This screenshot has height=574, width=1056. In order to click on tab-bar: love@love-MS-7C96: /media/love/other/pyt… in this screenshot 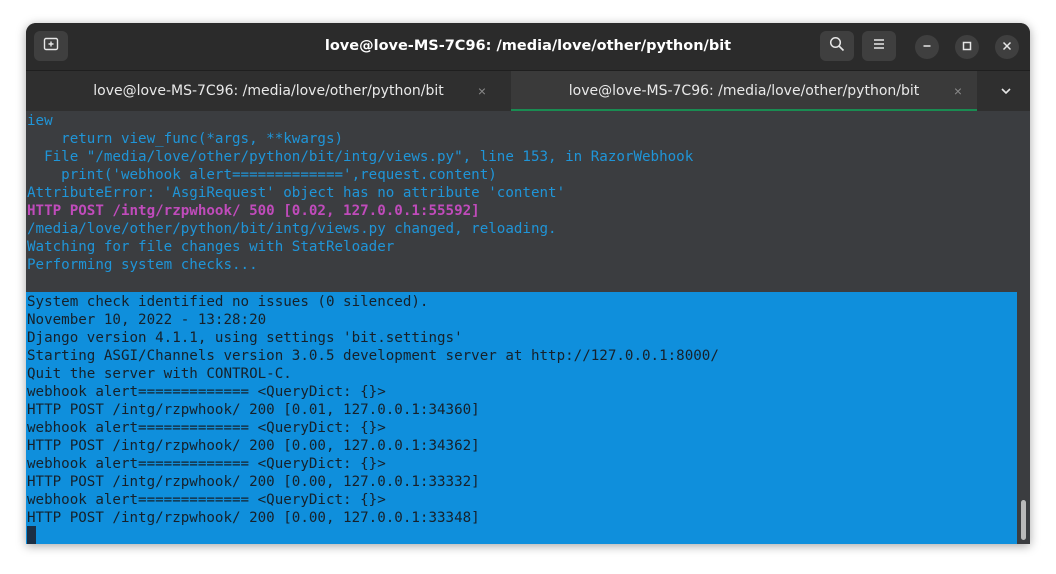, I will do `click(528, 91)`.